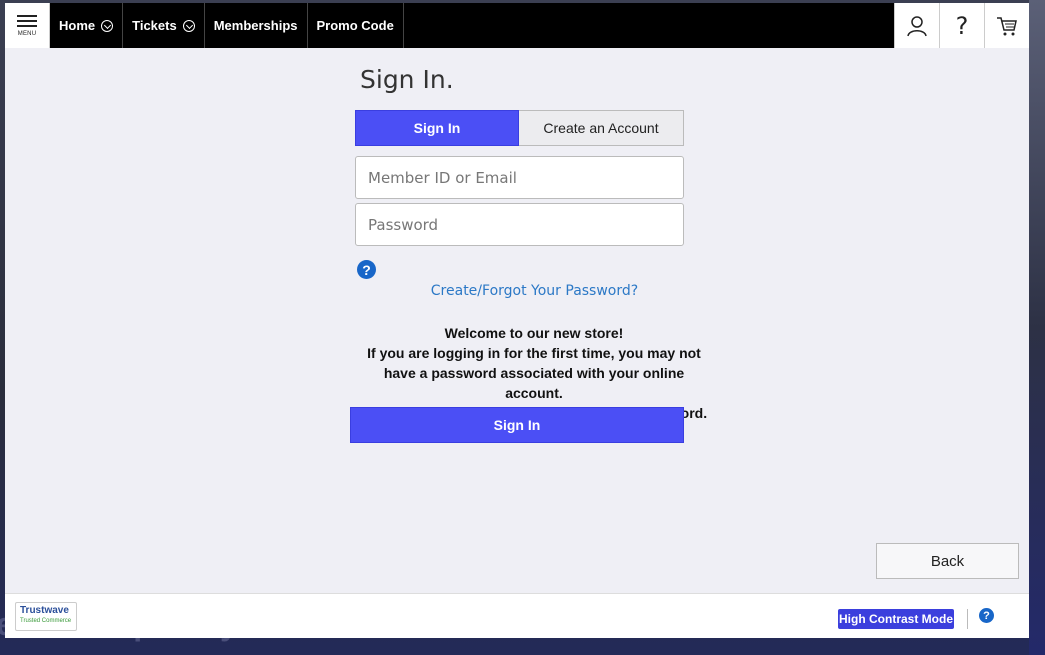  I want to click on create-forgot-password-link: Create/Forgot Your Password?, so click(534, 291).